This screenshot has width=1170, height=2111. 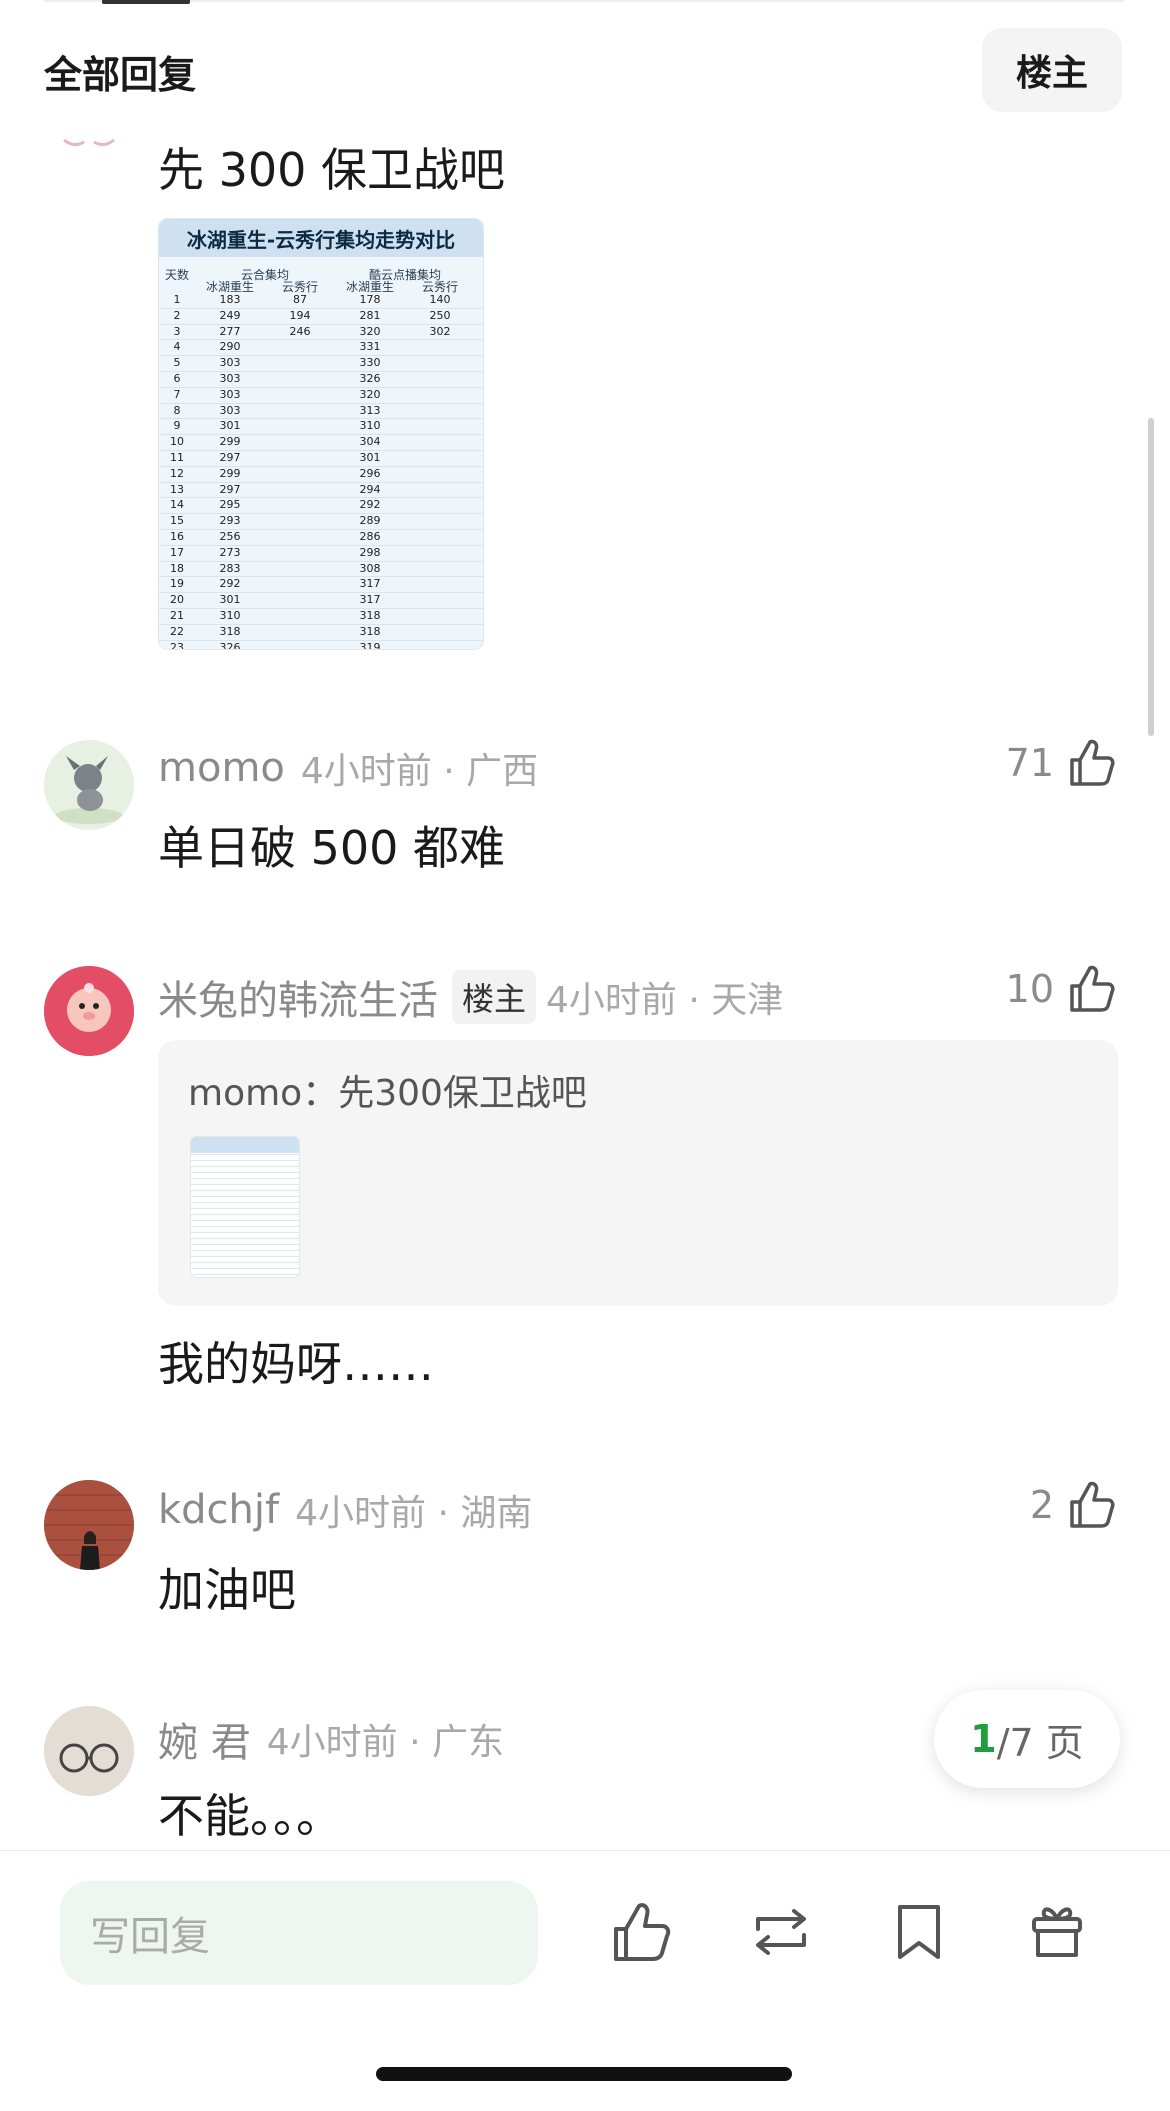 What do you see at coordinates (230, 521) in the screenshot?
I see `image-table-cell: 293` at bounding box center [230, 521].